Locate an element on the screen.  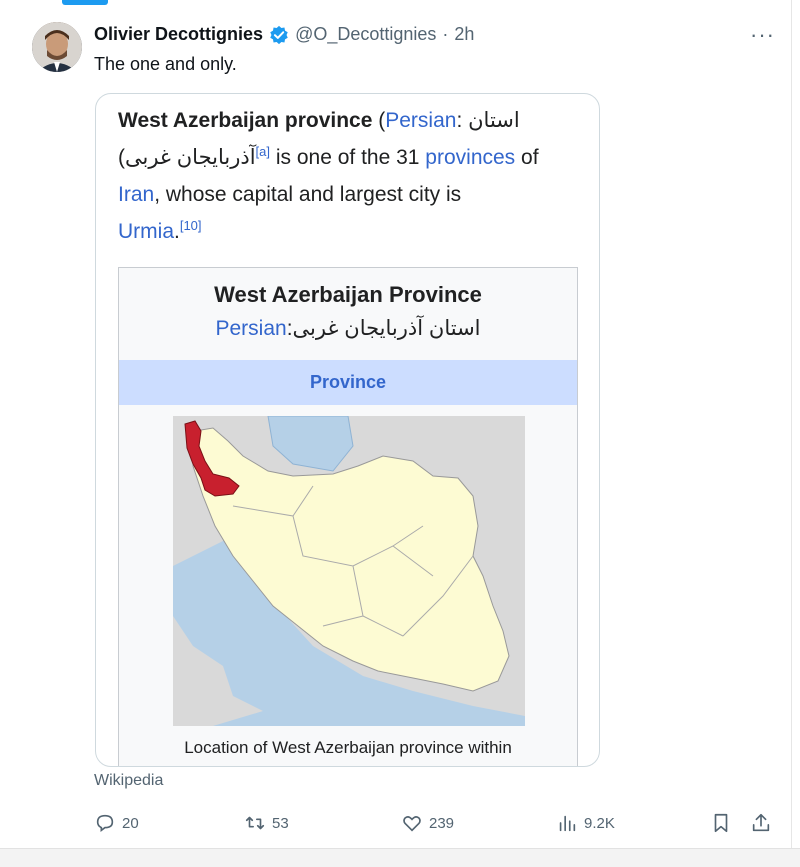
ref-10: [10] is located at coordinates (191, 225).